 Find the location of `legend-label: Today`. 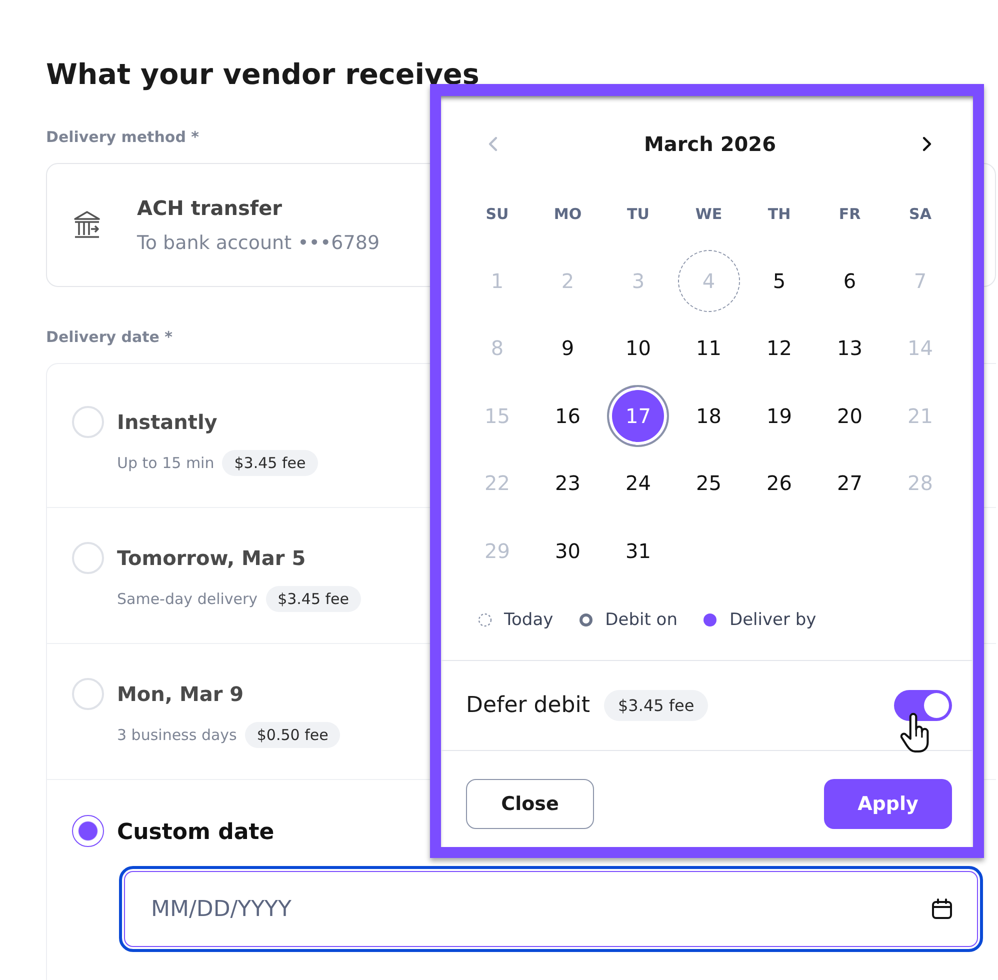

legend-label: Today is located at coordinates (529, 620).